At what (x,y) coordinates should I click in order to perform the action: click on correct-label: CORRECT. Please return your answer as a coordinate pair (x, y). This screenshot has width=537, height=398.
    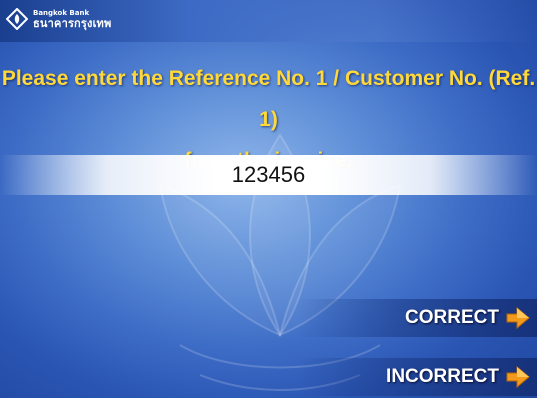
    Looking at the image, I should click on (452, 317).